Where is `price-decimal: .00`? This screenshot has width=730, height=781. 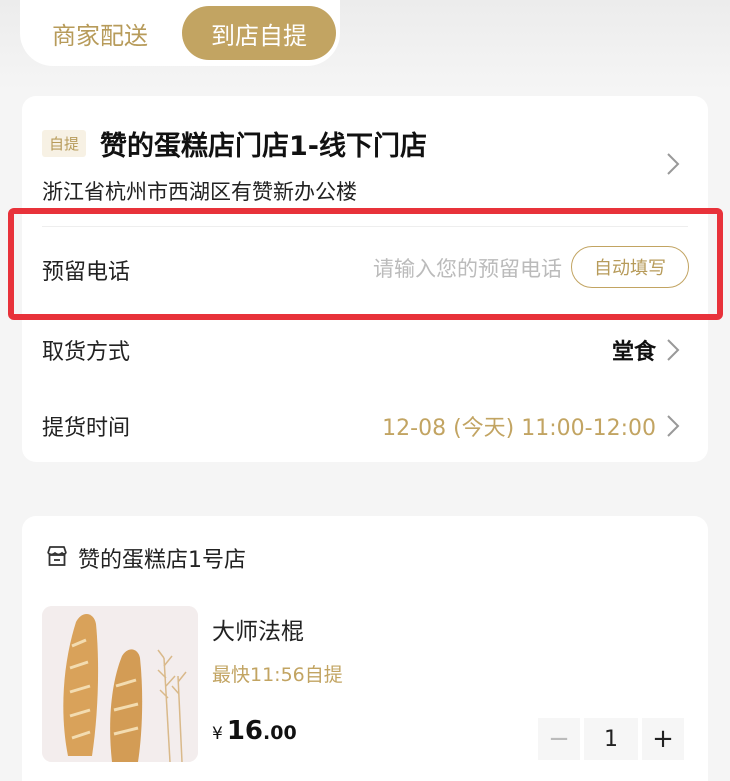 price-decimal: .00 is located at coordinates (280, 733).